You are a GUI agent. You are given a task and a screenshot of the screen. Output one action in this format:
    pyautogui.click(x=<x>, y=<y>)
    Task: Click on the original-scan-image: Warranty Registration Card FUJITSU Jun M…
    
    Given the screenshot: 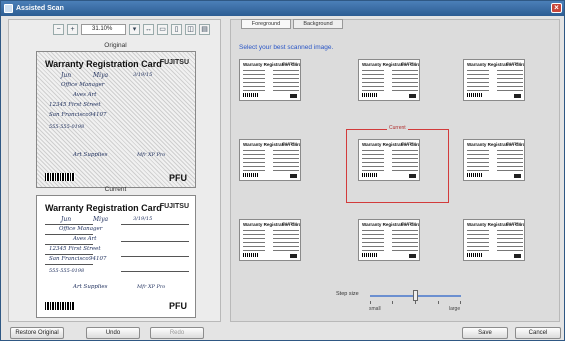 What is the action you would take?
    pyautogui.click(x=116, y=119)
    